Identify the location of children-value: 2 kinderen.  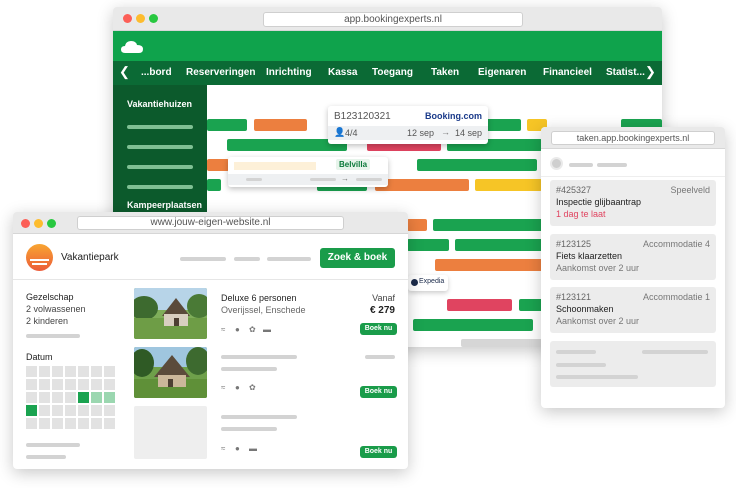
(47, 321).